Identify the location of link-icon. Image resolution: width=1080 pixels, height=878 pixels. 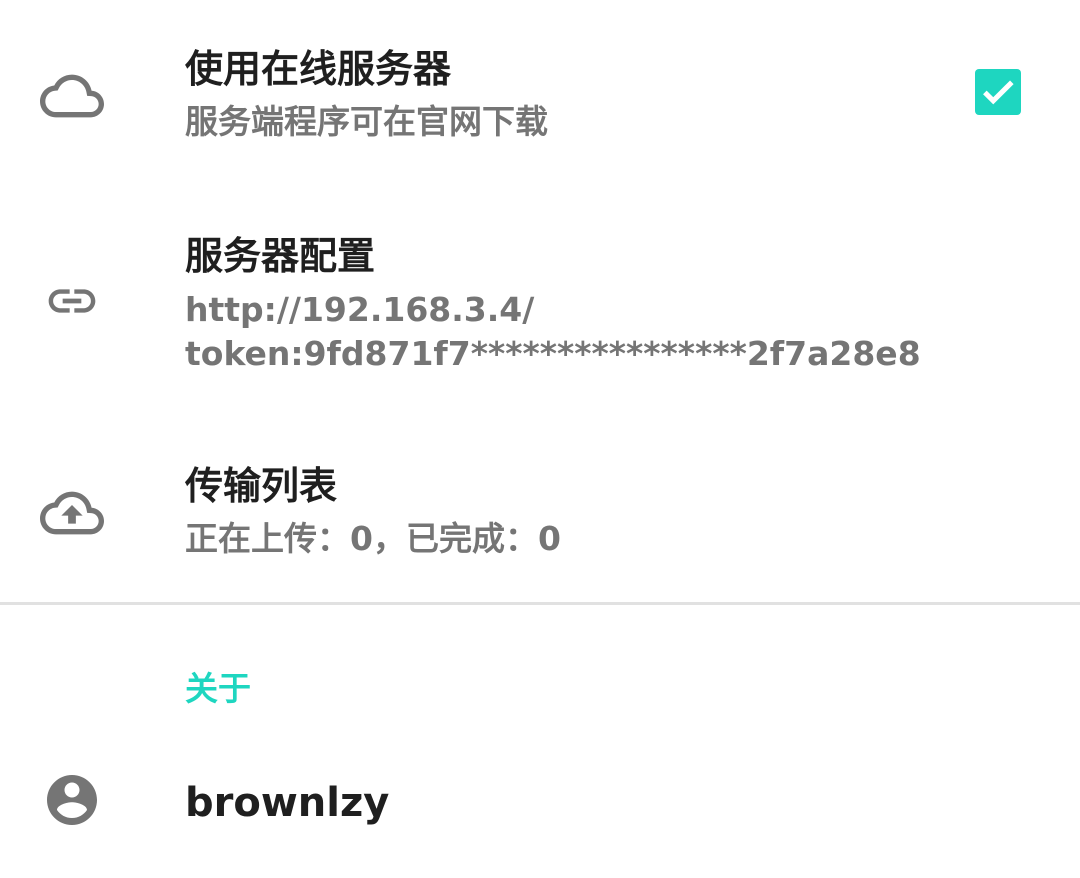
(72, 301).